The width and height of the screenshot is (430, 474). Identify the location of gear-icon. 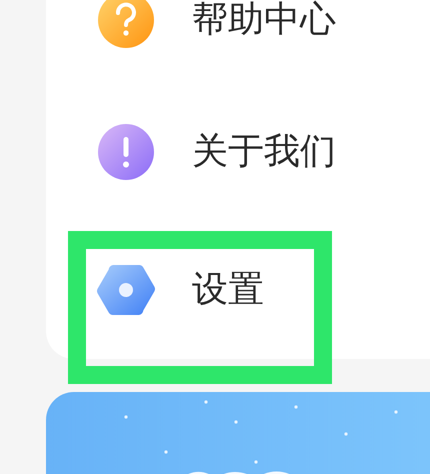
(126, 290).